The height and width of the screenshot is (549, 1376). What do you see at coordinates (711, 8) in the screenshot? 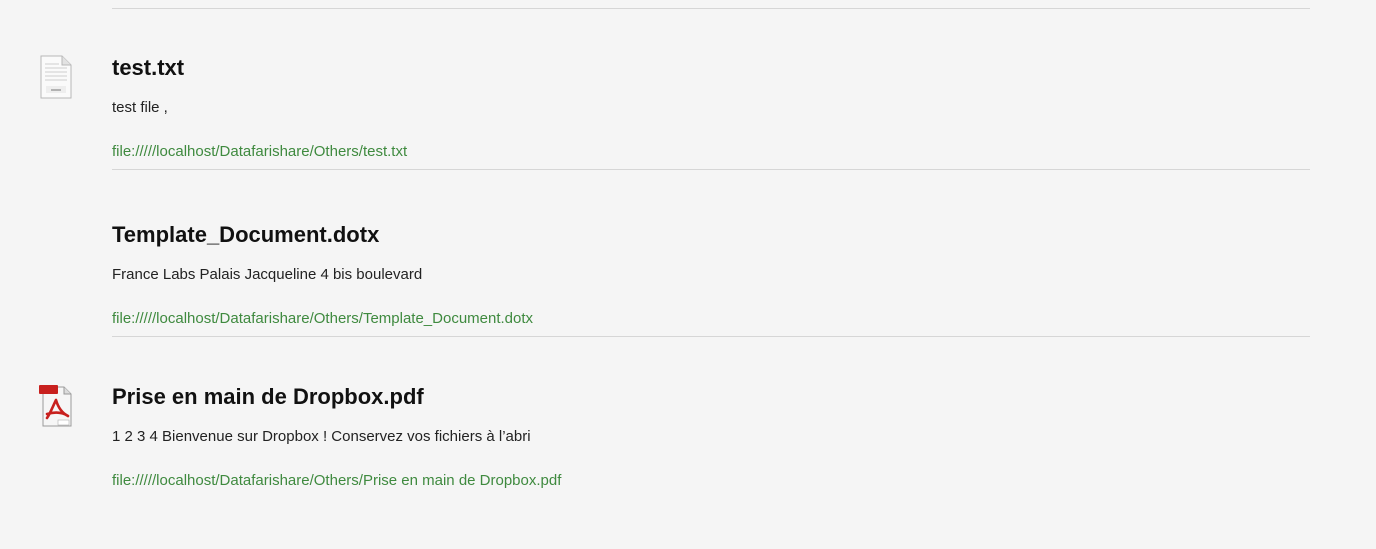
I see `top-divider` at bounding box center [711, 8].